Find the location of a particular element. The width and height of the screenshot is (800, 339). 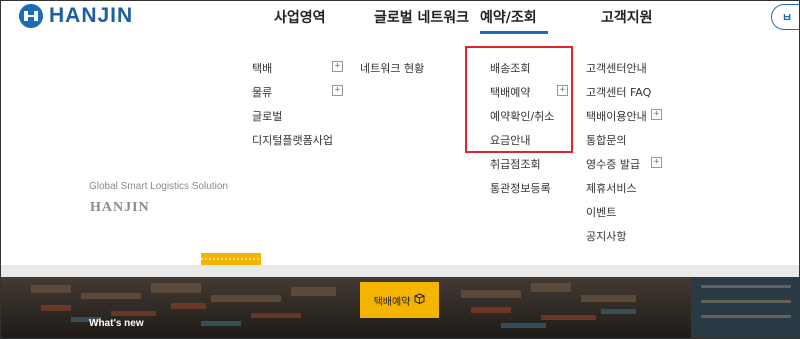

menu-item-parcel-guide: 택배이용안내 is located at coordinates (616, 116).